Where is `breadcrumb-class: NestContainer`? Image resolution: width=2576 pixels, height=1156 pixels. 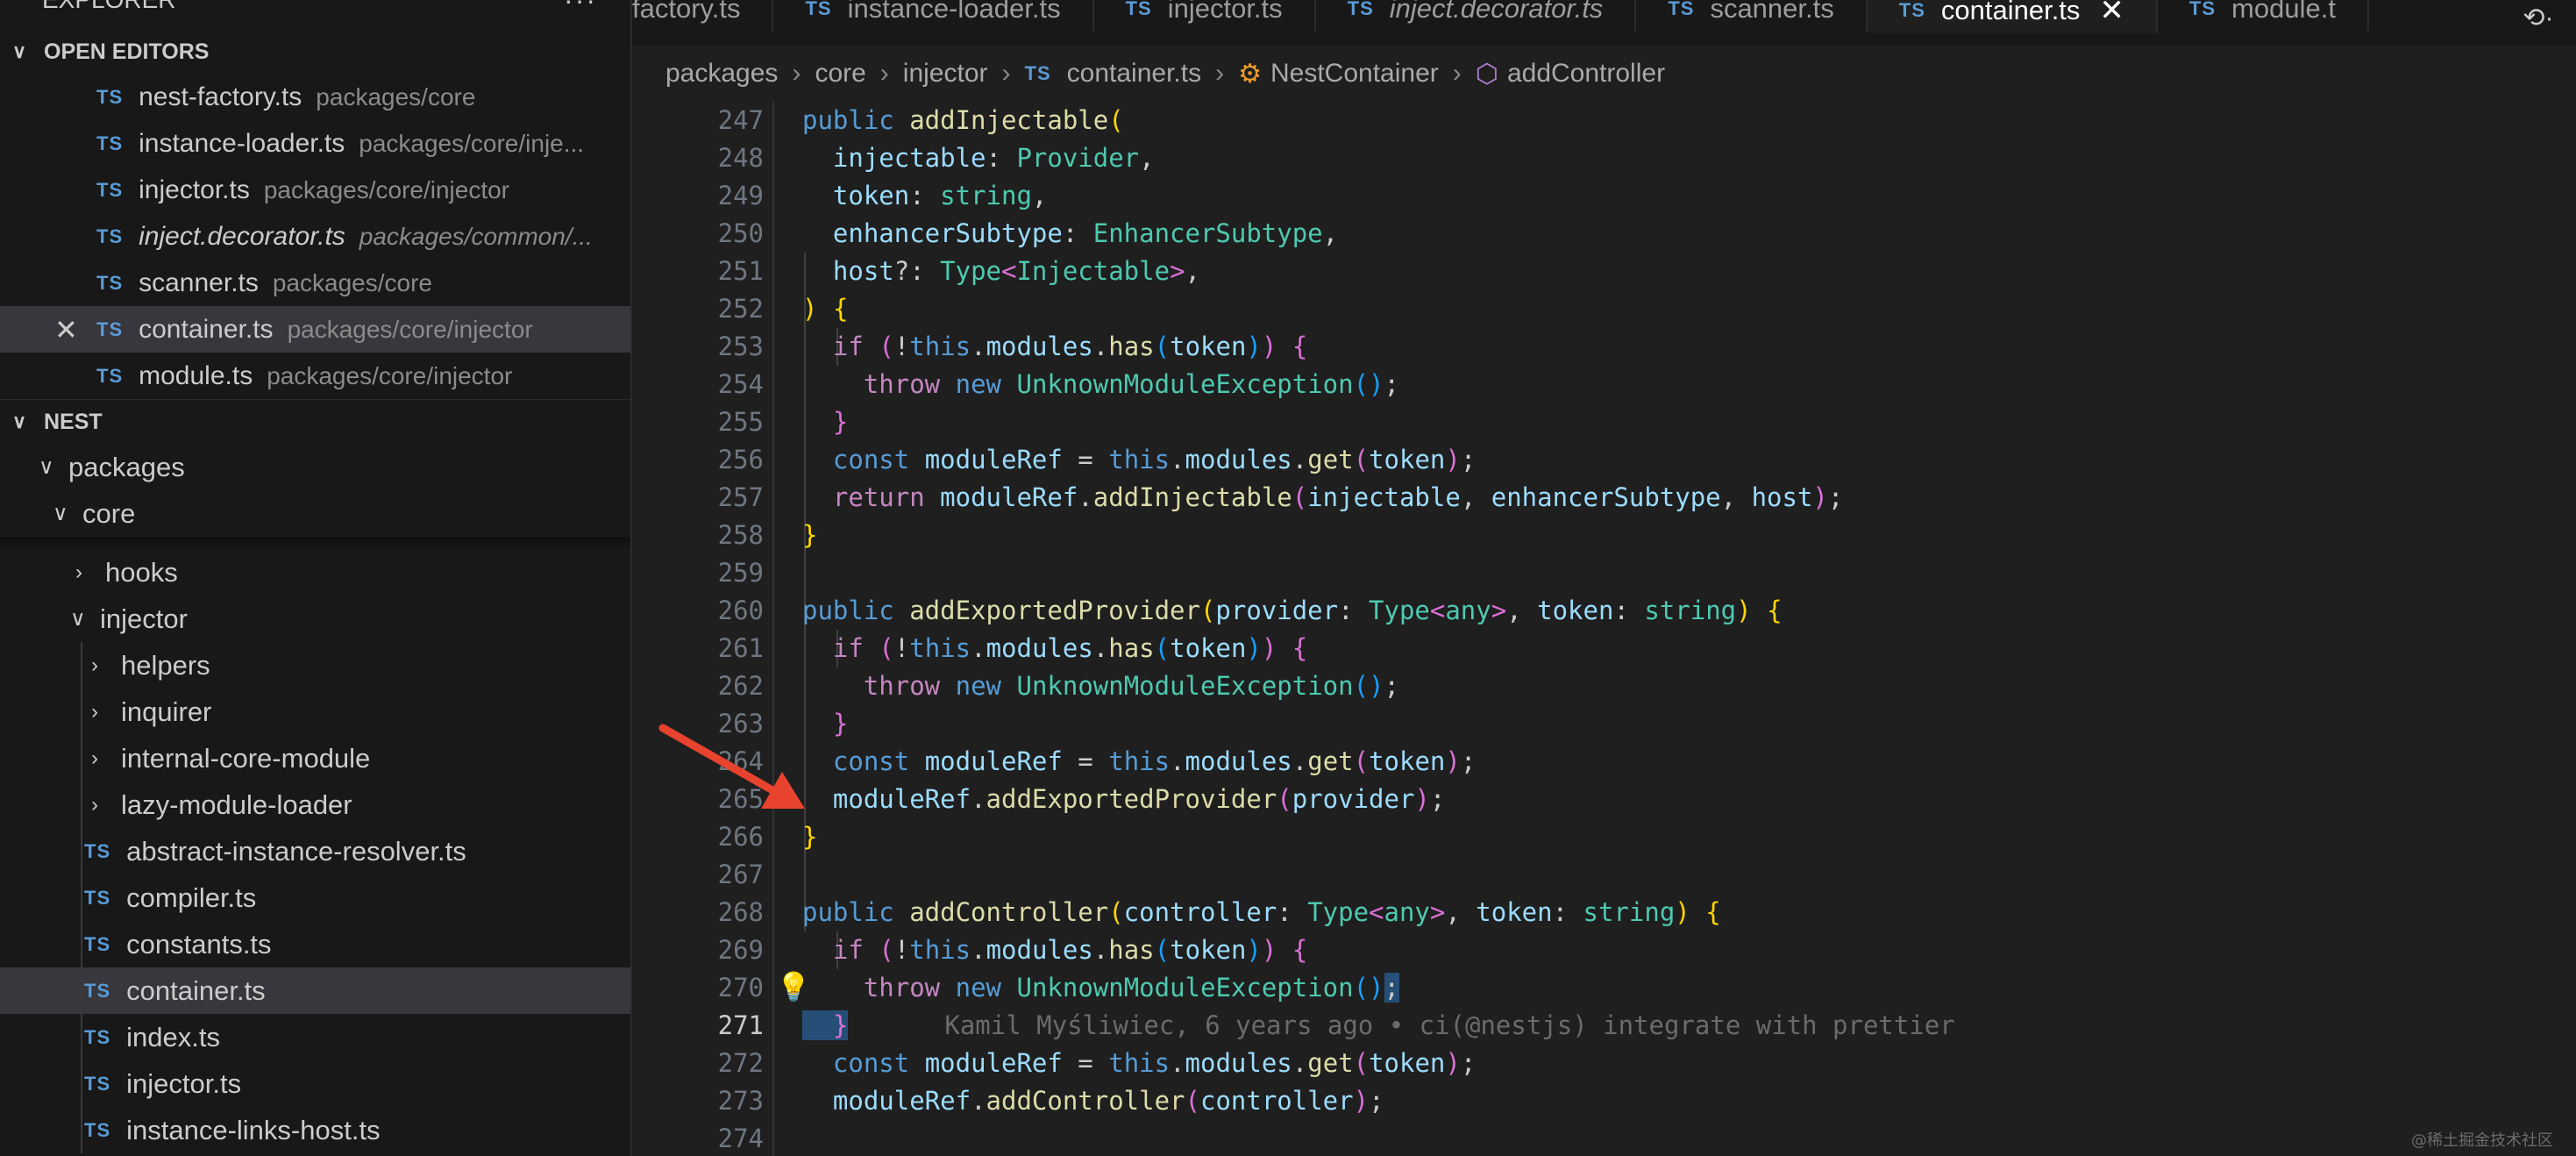
breadcrumb-class: NestContainer is located at coordinates (1354, 74).